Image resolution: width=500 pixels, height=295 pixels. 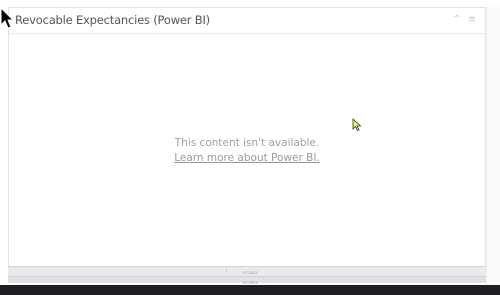 I want to click on hamburger-menu-icon: ≡, so click(x=472, y=20).